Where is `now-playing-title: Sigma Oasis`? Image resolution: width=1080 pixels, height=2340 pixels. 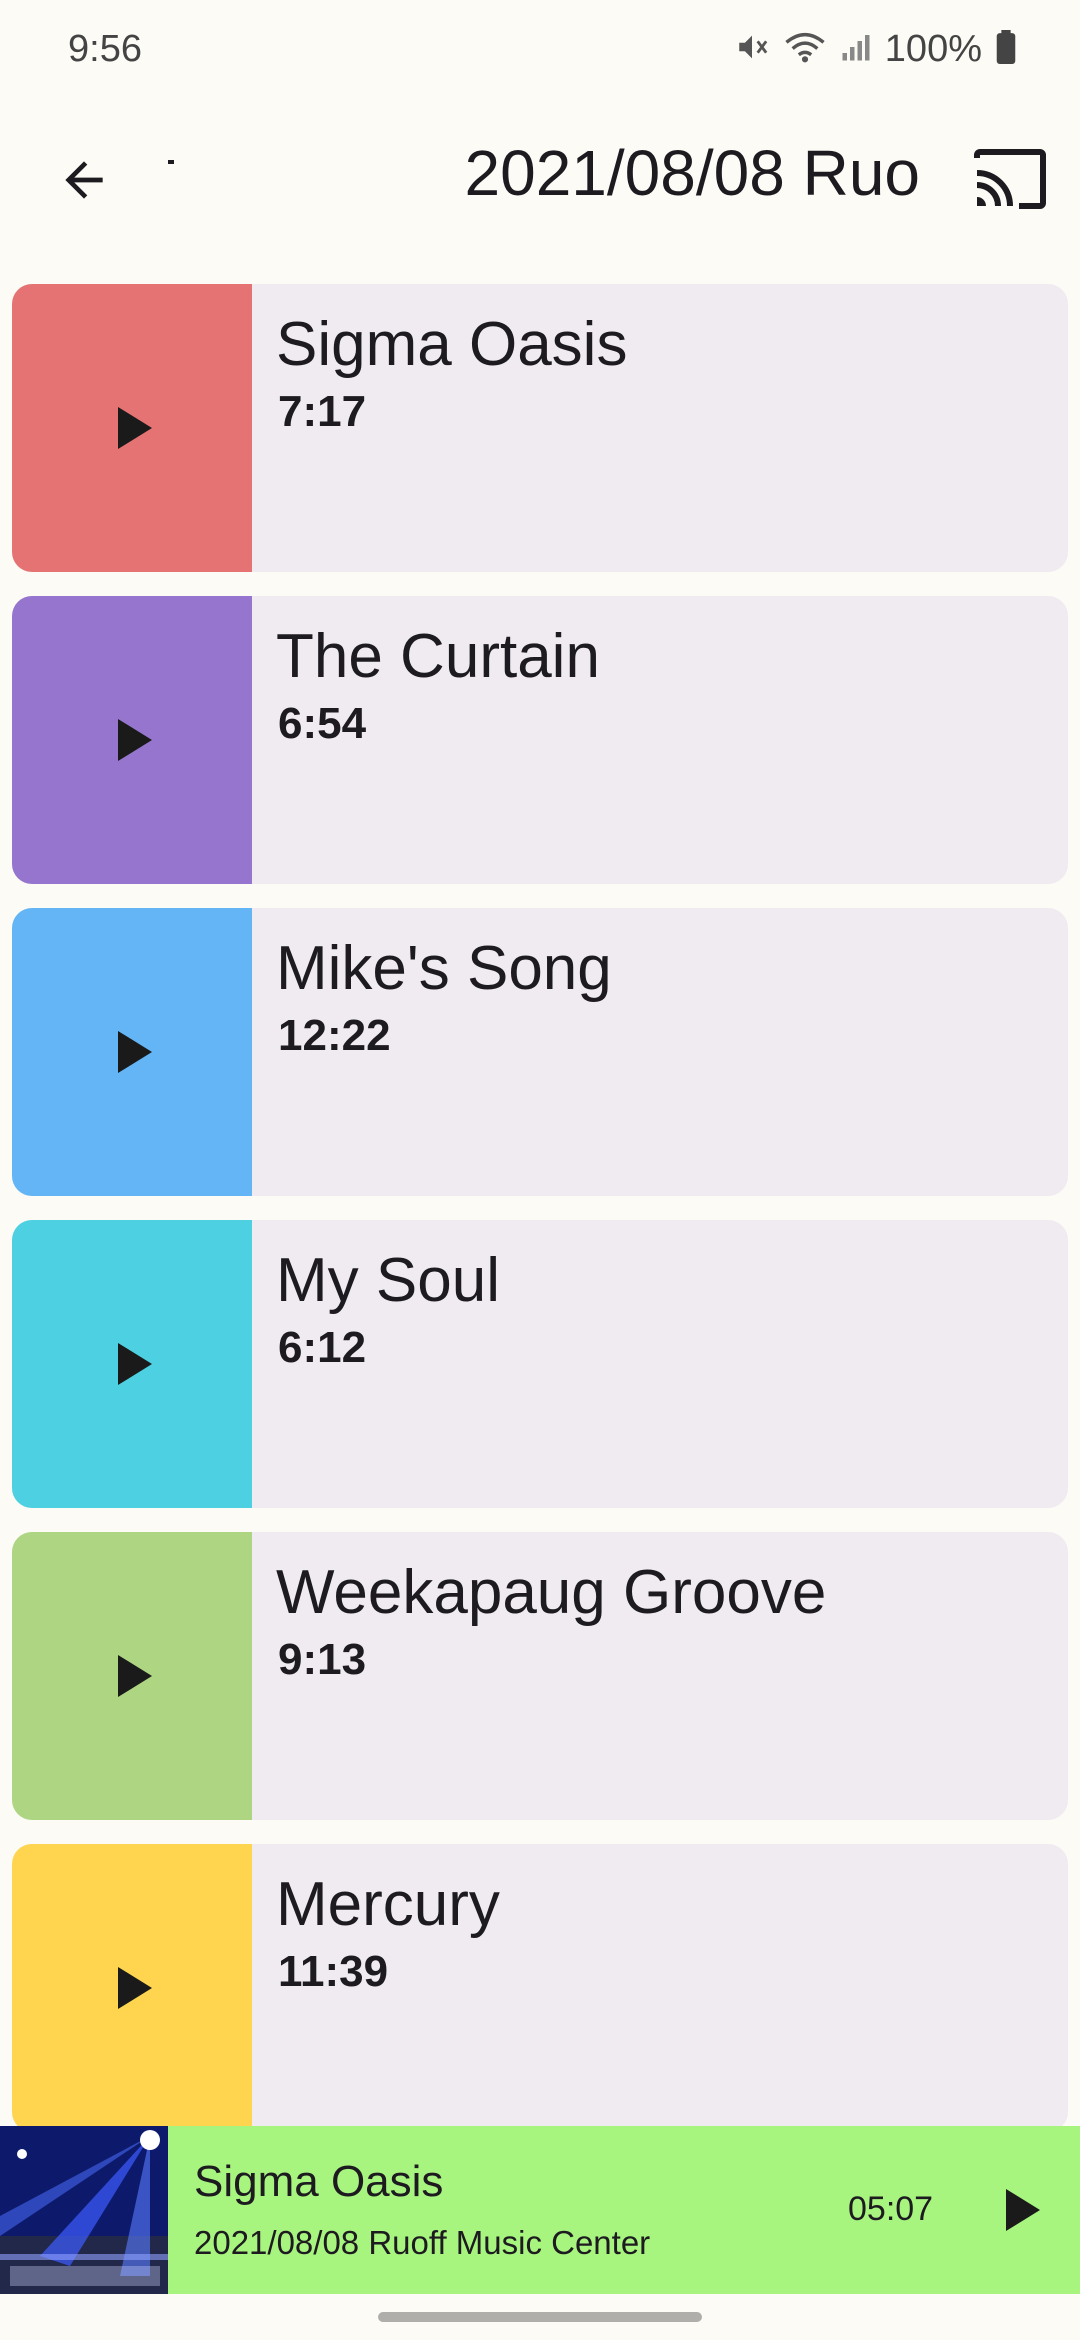 now-playing-title: Sigma Oasis is located at coordinates (319, 2181).